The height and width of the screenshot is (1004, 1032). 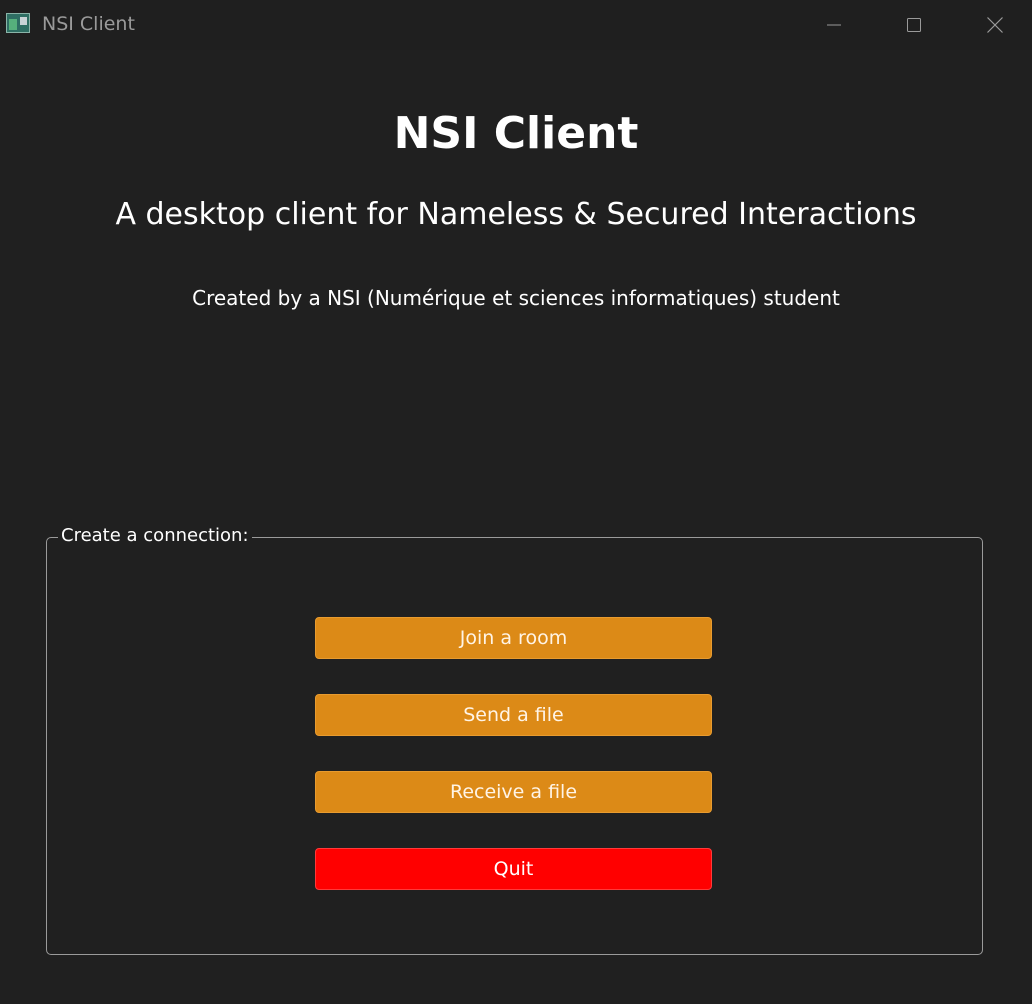 I want to click on app-icon, so click(x=18, y=23).